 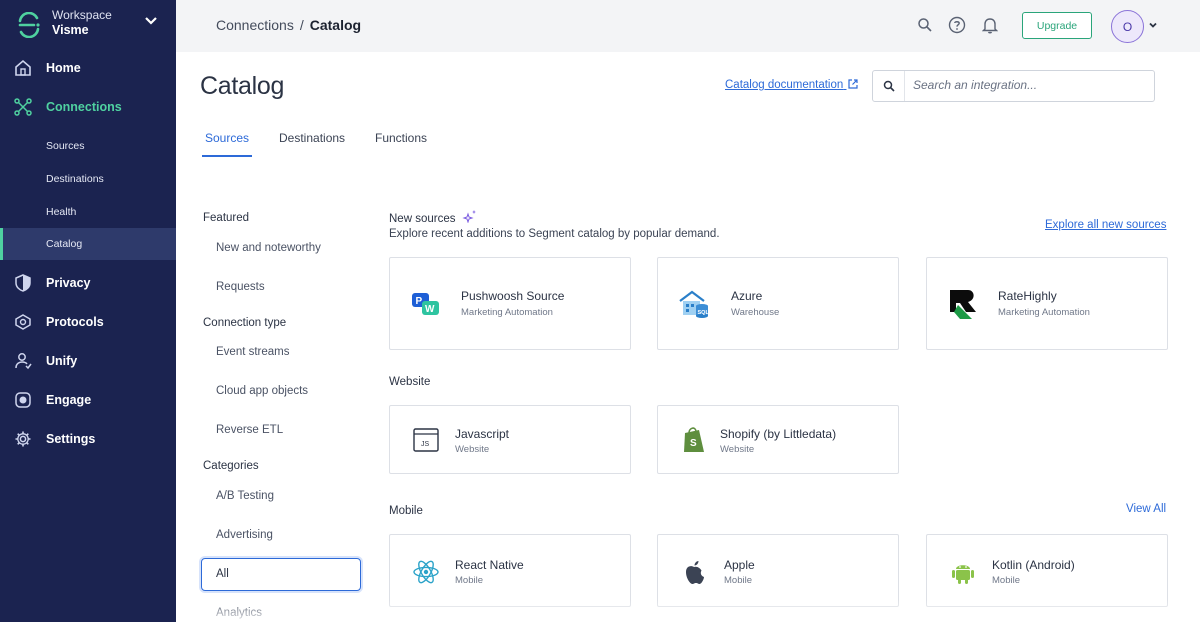 I want to click on protocols-icon, so click(x=23, y=322).